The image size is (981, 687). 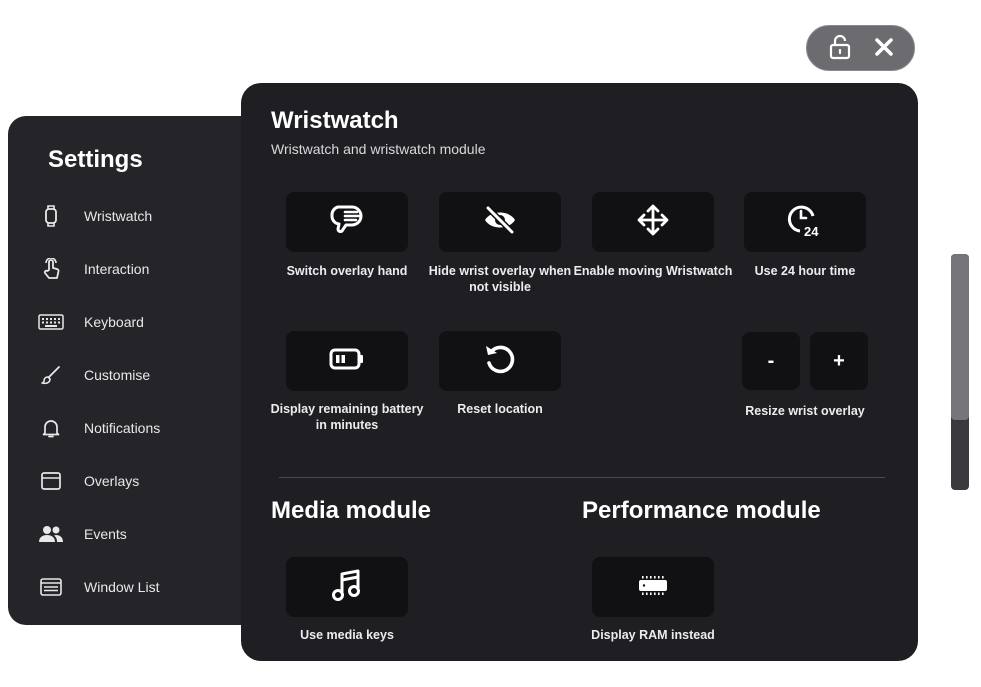 I want to click on page-title: Wristwatch, so click(x=335, y=120).